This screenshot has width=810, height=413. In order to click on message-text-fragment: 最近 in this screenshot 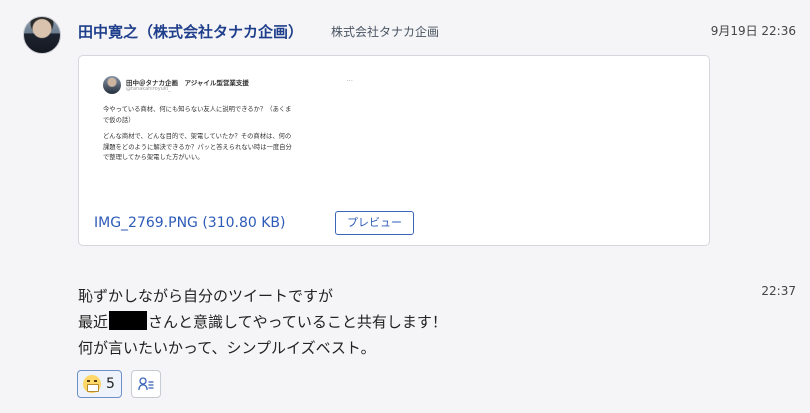, I will do `click(93, 322)`.